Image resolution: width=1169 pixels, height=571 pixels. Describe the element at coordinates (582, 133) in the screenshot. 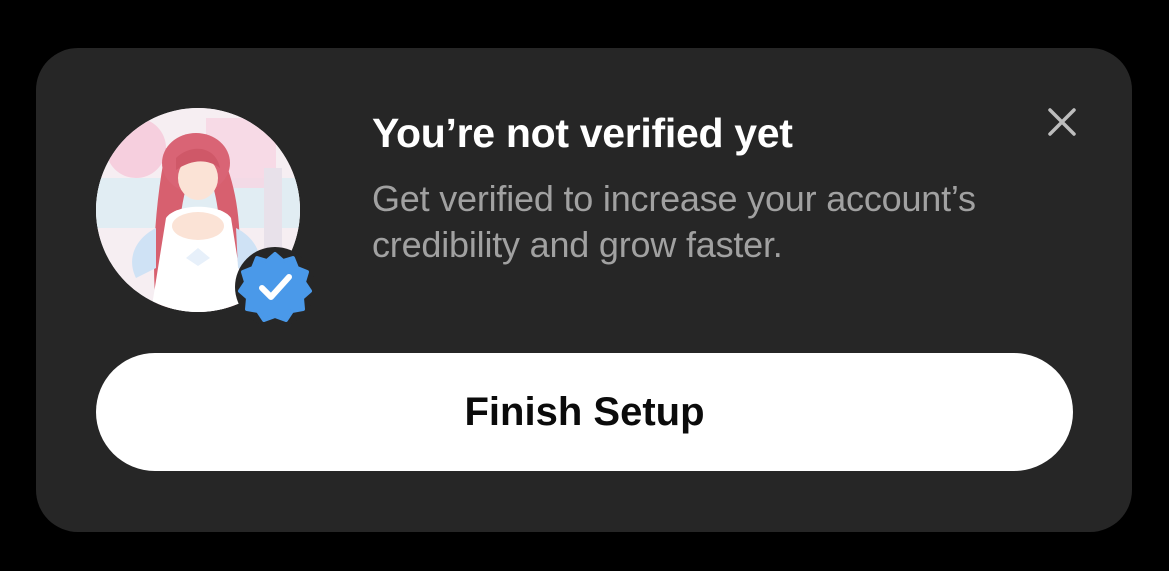

I see `page-title: You’re not verified yet` at that location.